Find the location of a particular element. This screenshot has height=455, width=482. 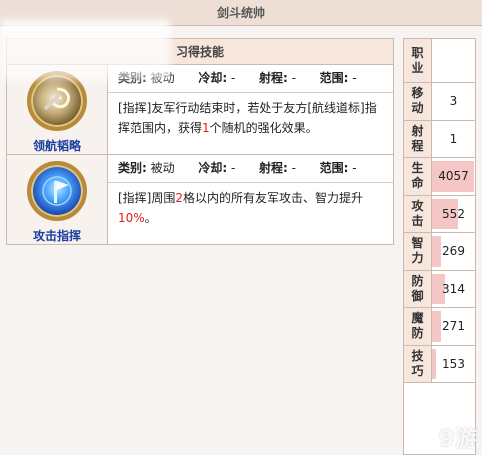

skill-icon-cell: 攻击指挥 is located at coordinates (57, 199).